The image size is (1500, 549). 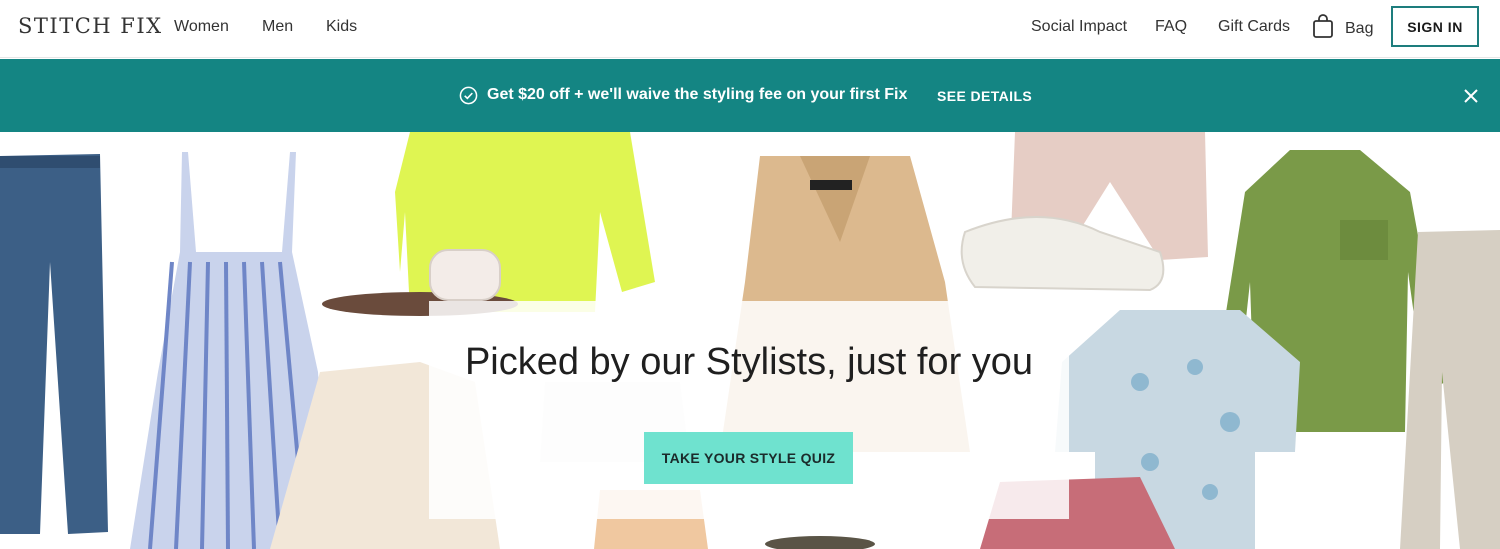 What do you see at coordinates (820, 542) in the screenshot?
I see `bottom-sandals-image` at bounding box center [820, 542].